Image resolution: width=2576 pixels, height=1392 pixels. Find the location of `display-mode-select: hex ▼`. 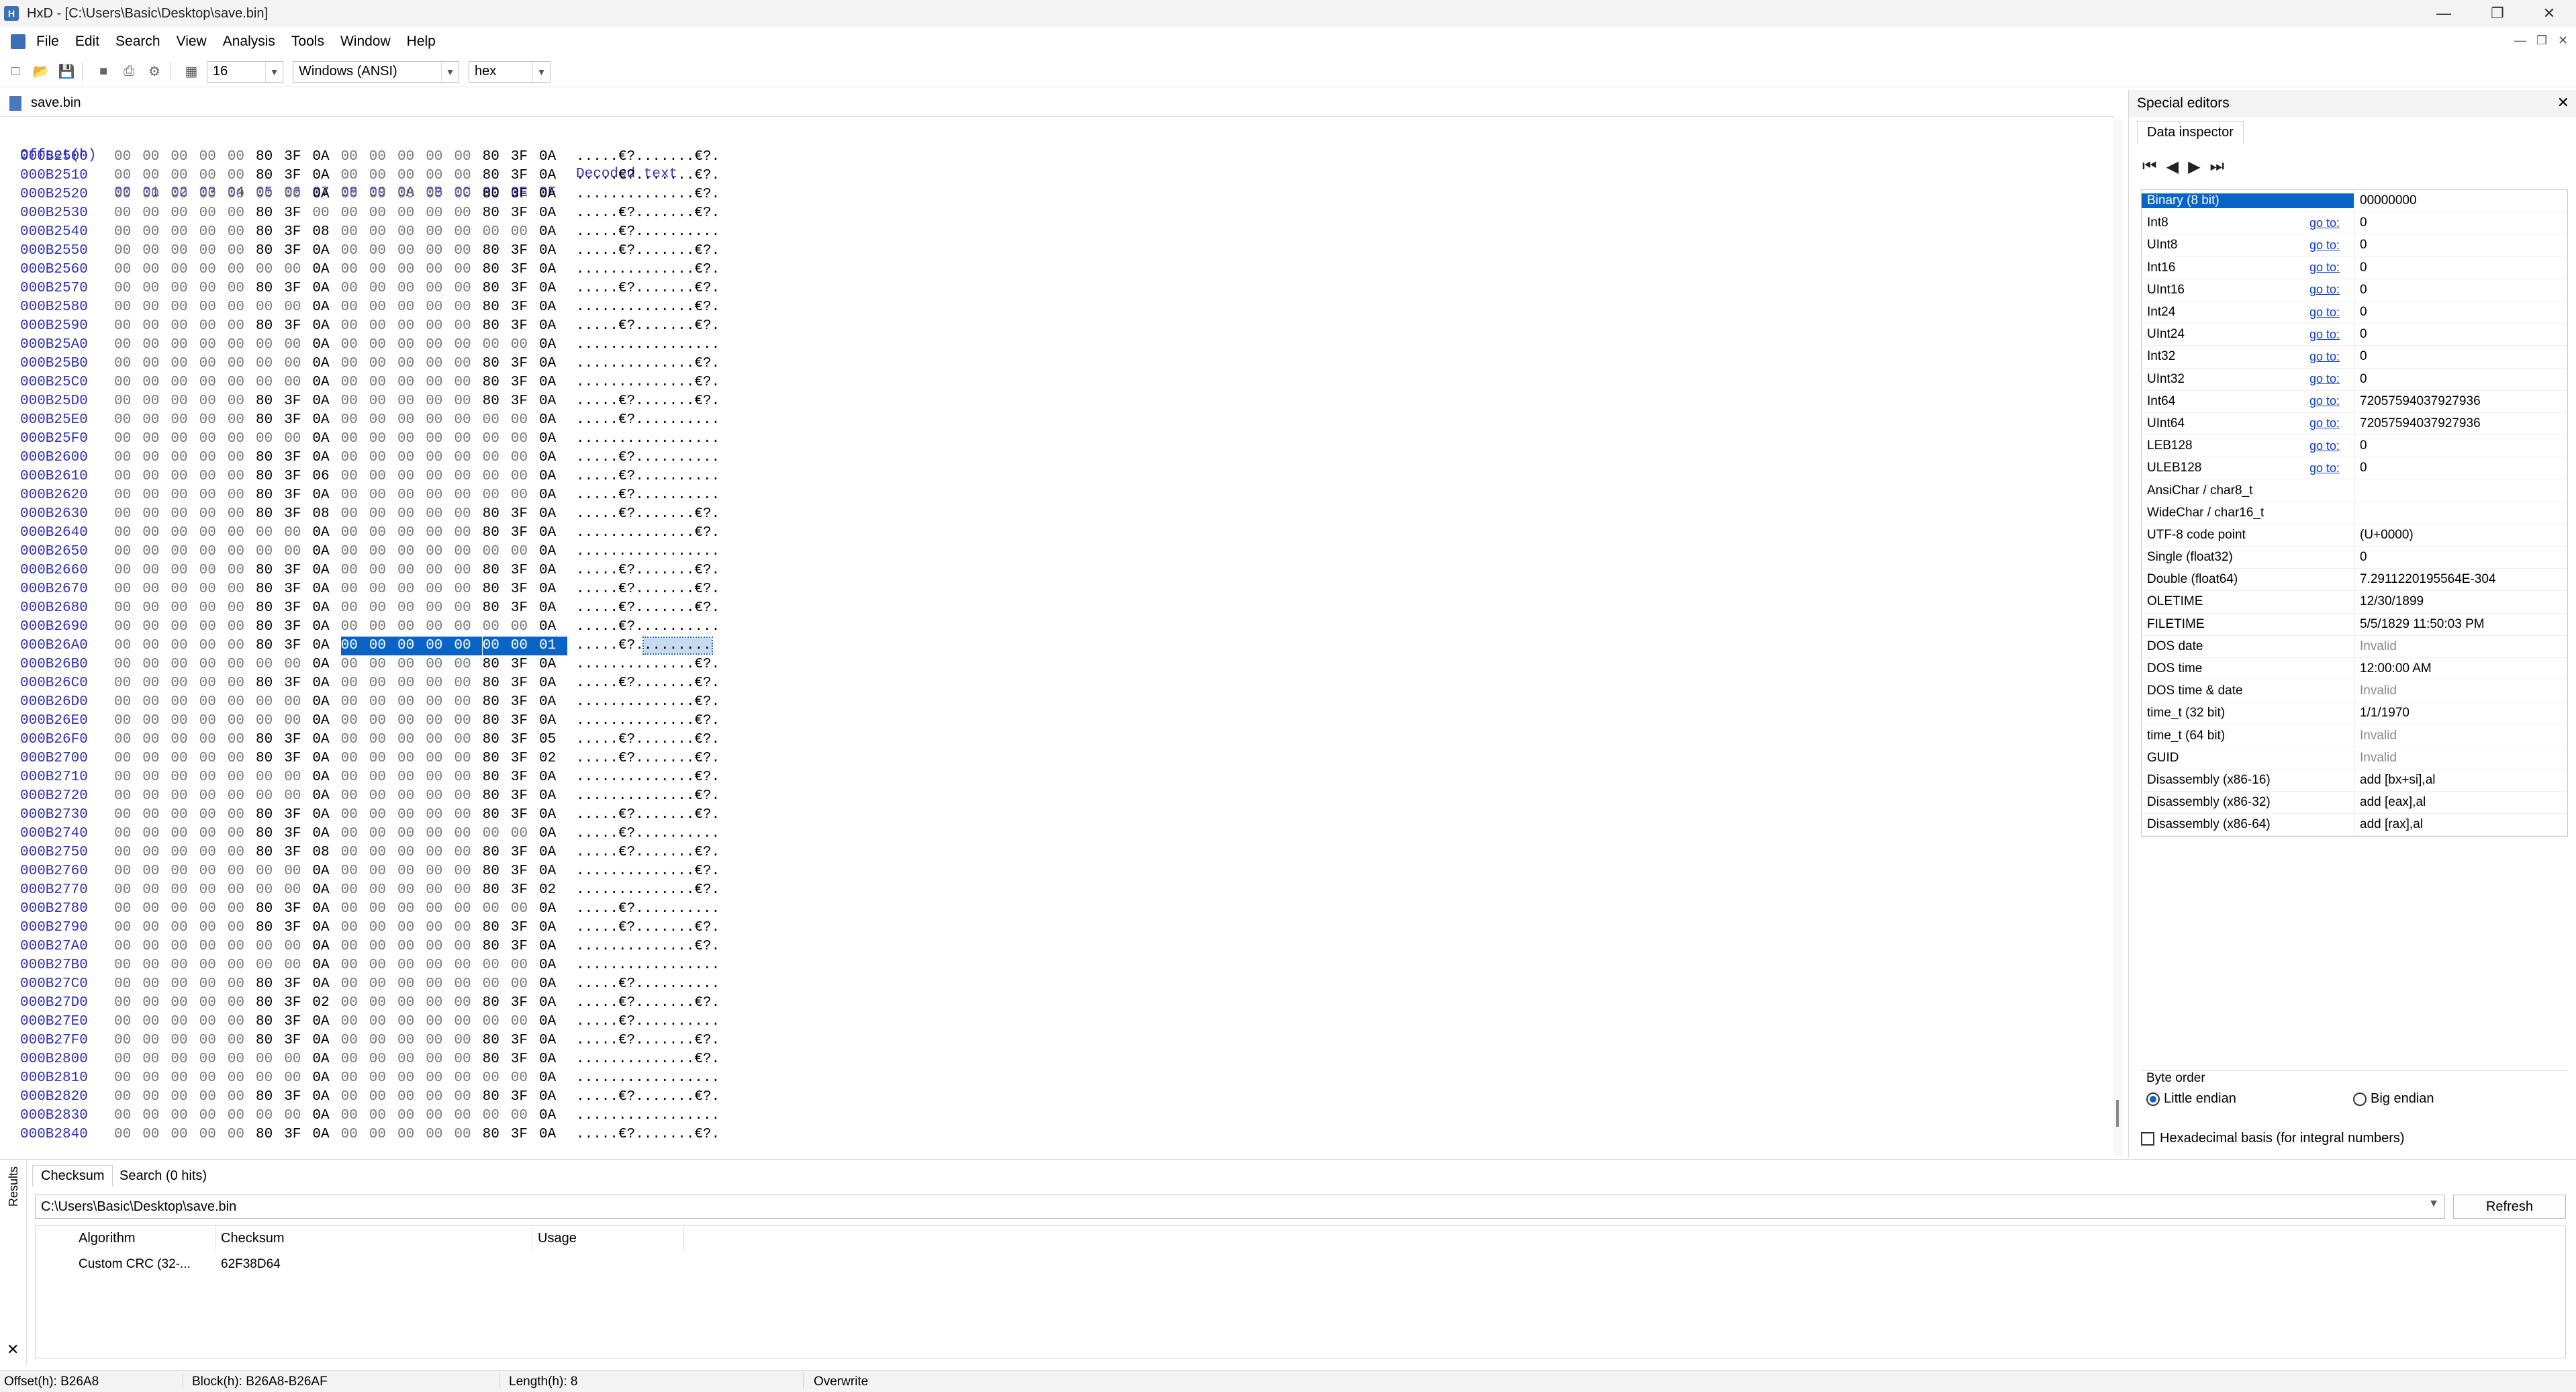

display-mode-select: hex ▼ is located at coordinates (510, 71).